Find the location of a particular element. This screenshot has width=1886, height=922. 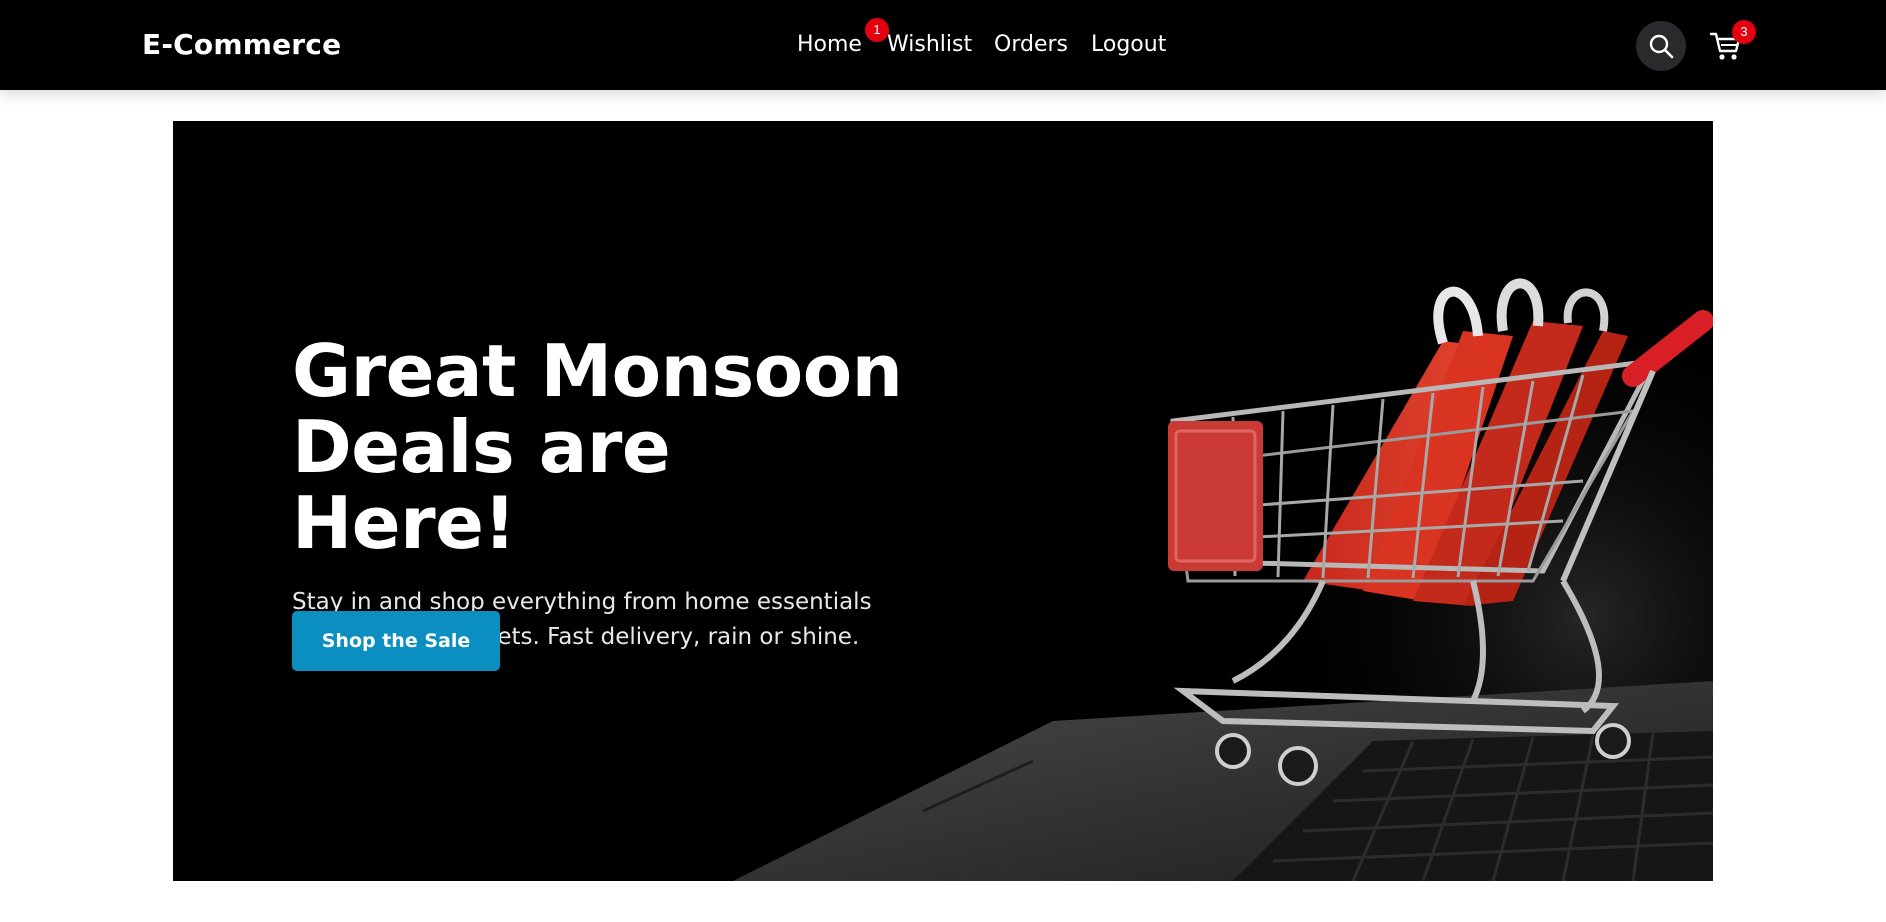

search-button is located at coordinates (1661, 46).